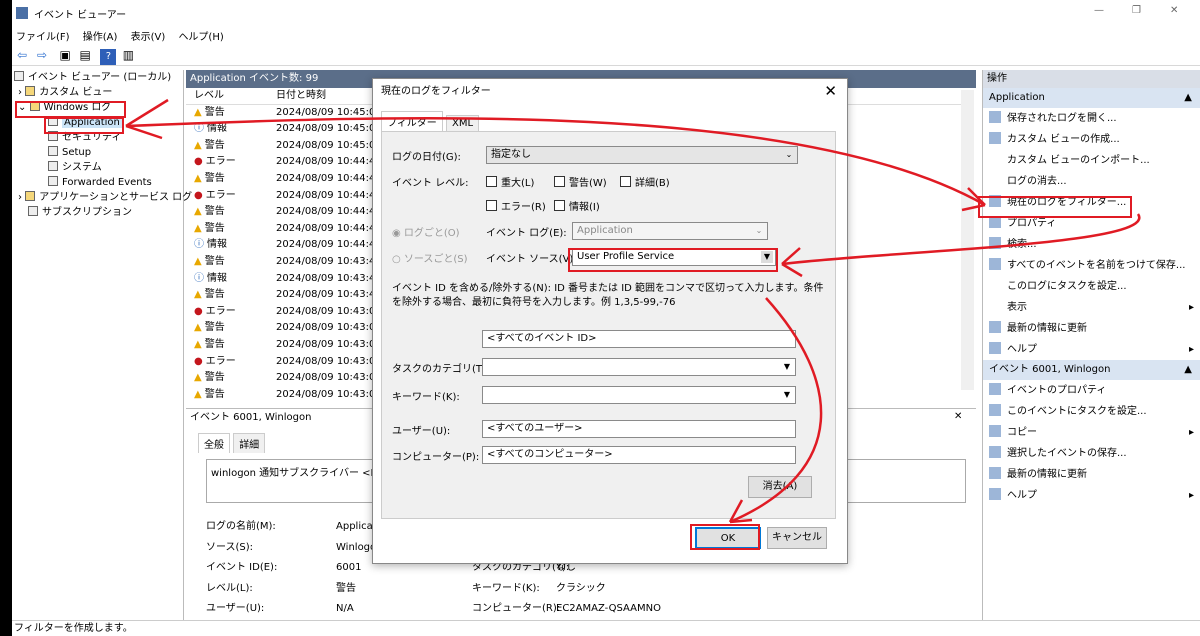 The image size is (1200, 636). Describe the element at coordinates (740, 511) in the screenshot. I see `arrowhead-ok` at that location.